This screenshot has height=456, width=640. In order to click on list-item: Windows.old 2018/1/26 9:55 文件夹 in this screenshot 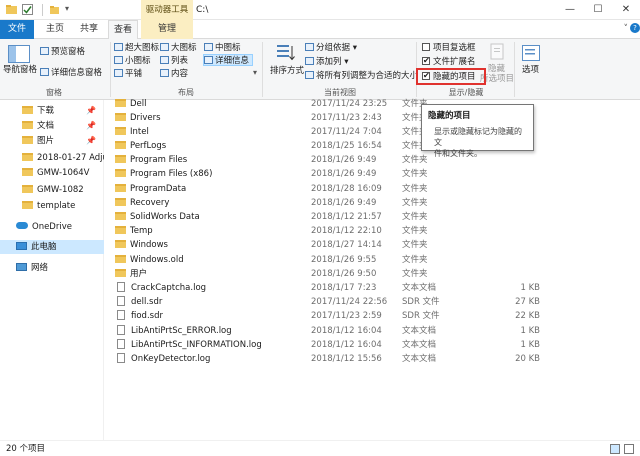, I will do `click(372, 260)`.